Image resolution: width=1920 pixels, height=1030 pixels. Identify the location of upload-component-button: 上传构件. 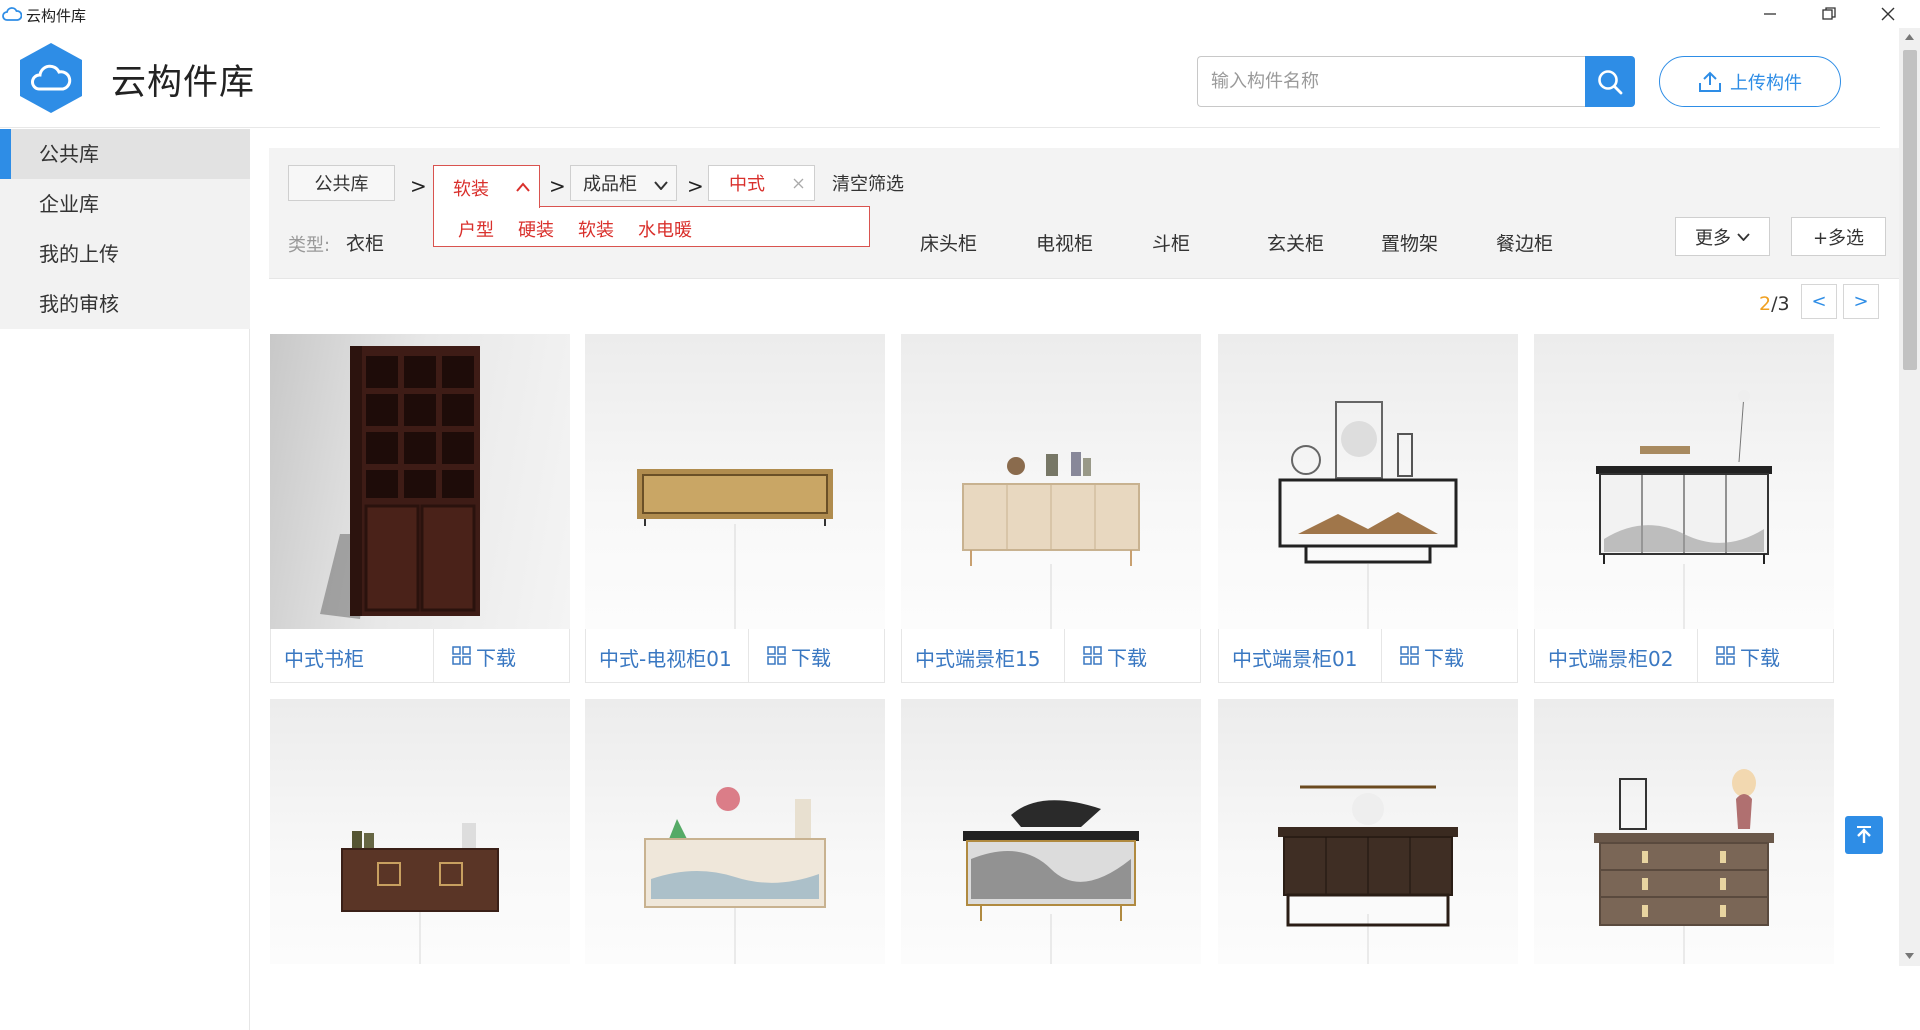
(1750, 81).